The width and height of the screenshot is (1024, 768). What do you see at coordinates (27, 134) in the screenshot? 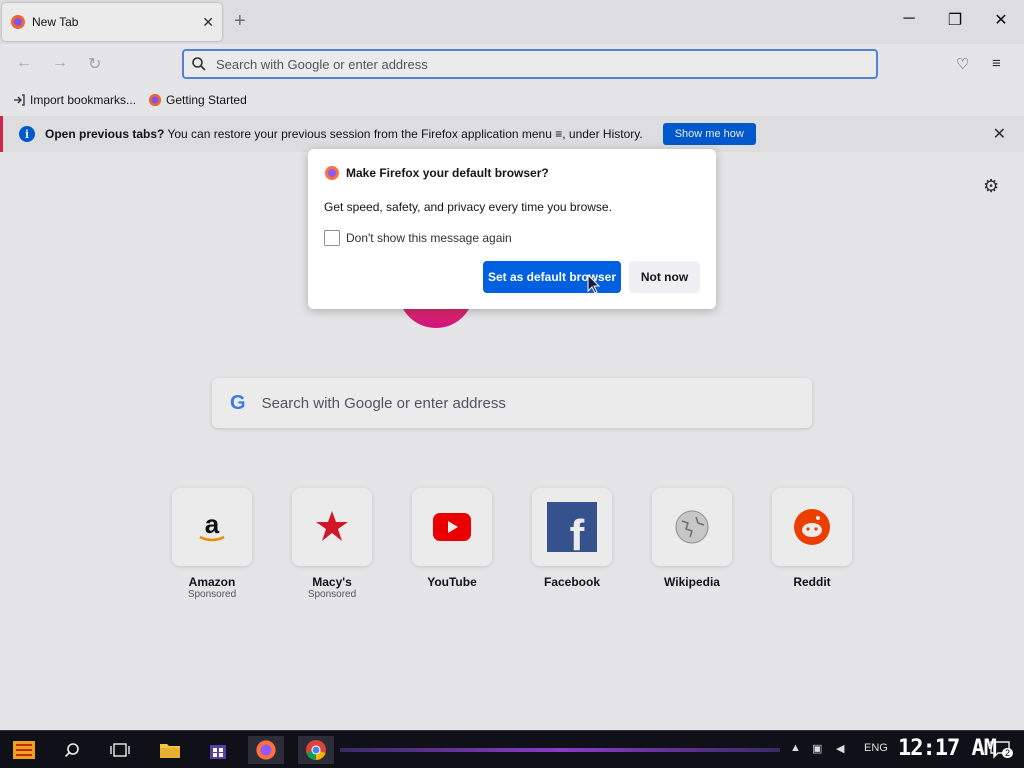
I see `info-icon: i` at bounding box center [27, 134].